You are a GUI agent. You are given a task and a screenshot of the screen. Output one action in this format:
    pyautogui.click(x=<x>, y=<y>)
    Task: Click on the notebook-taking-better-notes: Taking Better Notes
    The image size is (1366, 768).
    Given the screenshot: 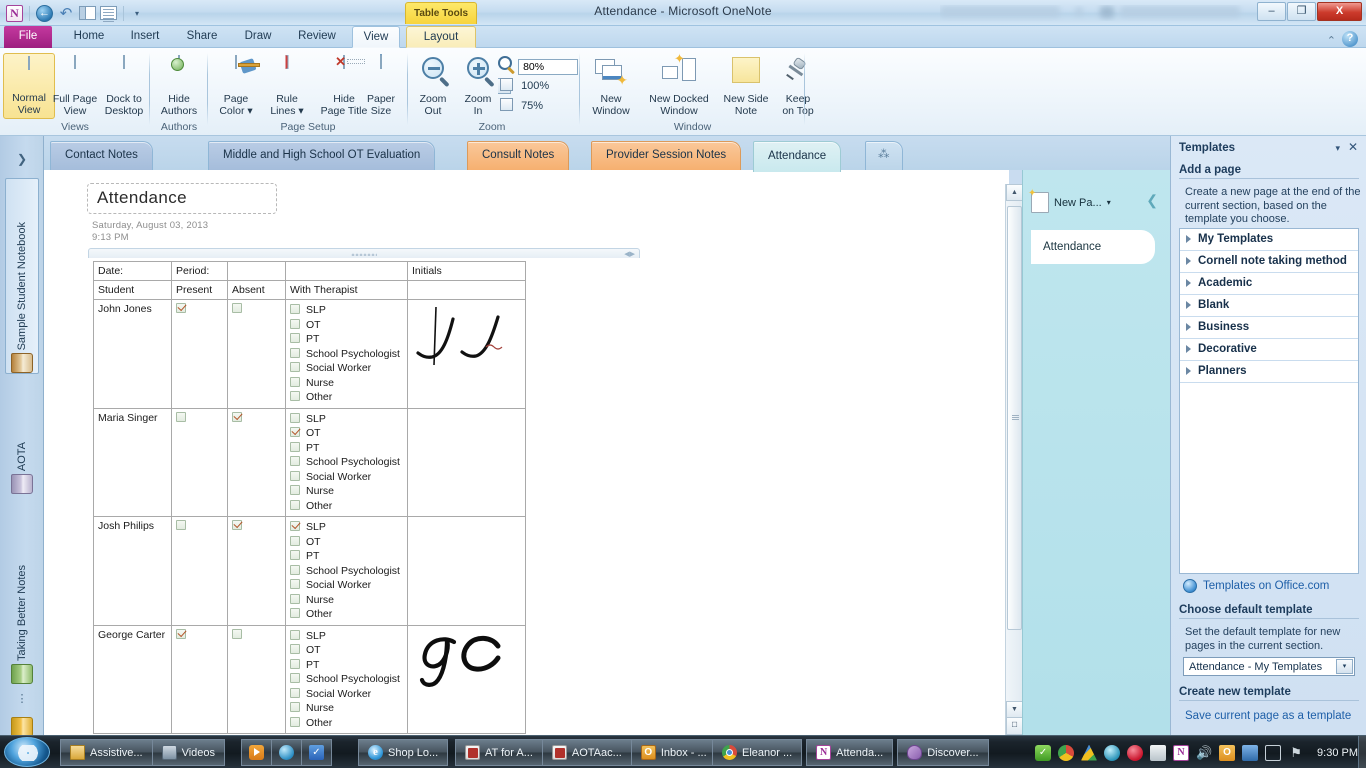 What is the action you would take?
    pyautogui.click(x=22, y=593)
    